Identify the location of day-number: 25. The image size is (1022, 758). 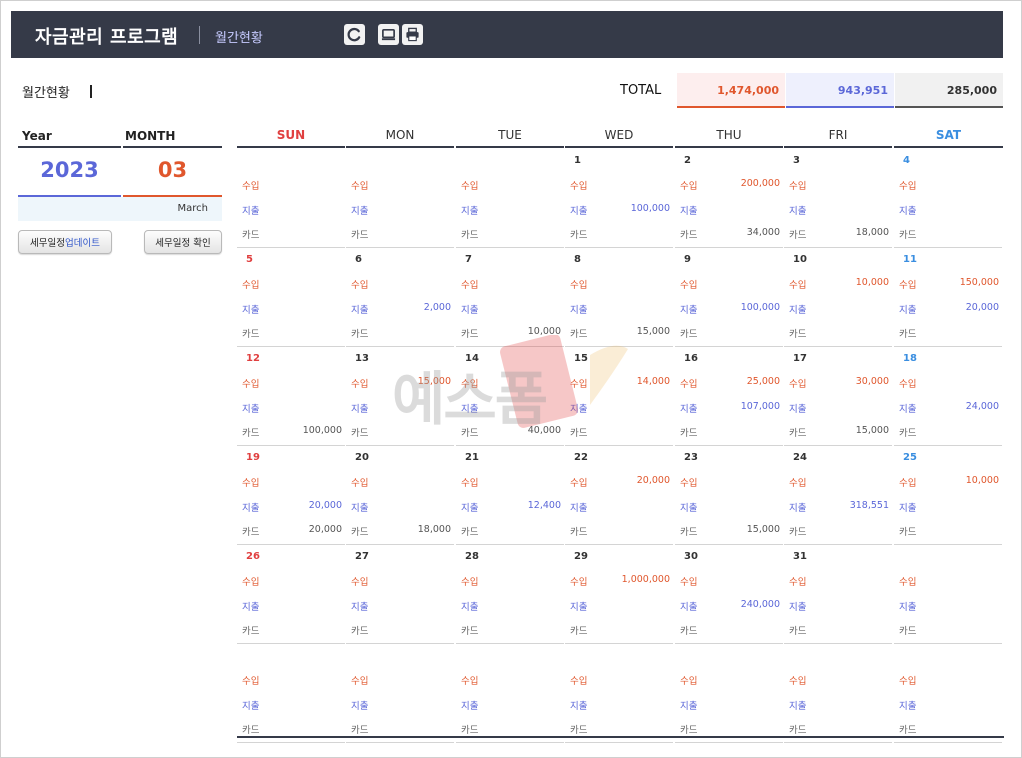
(910, 457).